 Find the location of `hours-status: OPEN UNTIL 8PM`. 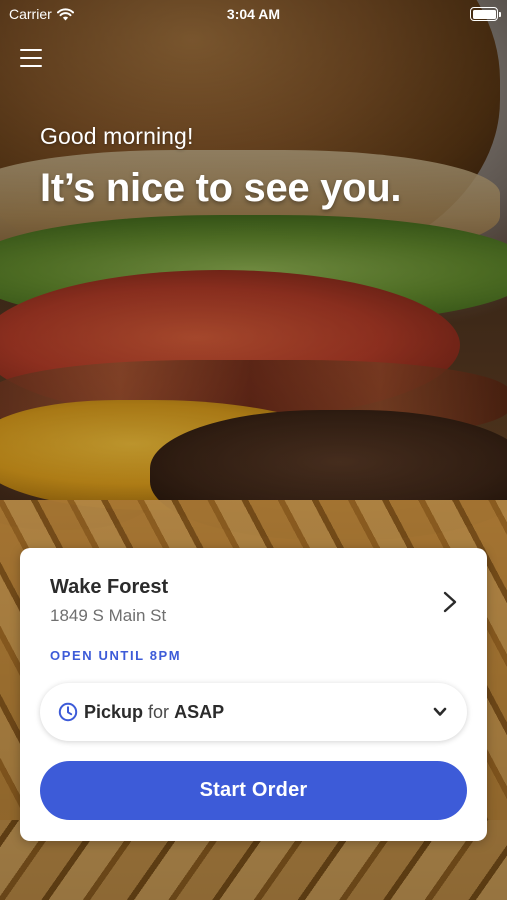

hours-status: OPEN UNTIL 8PM is located at coordinates (116, 655).